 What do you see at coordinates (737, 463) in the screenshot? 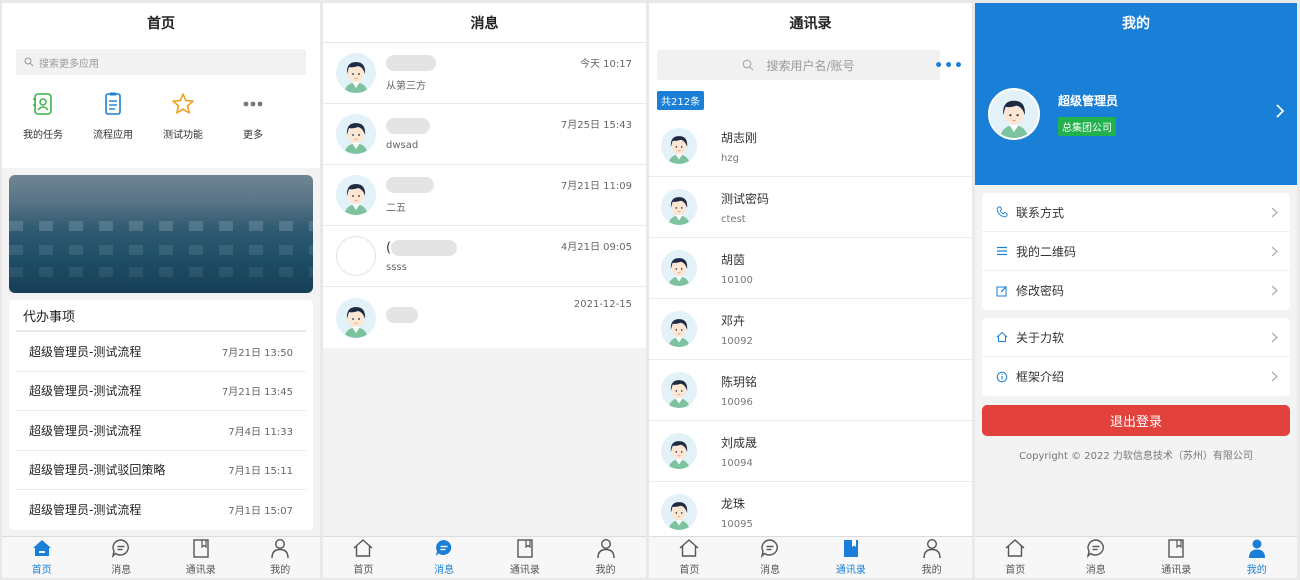
I see `contact-account: 10094` at bounding box center [737, 463].